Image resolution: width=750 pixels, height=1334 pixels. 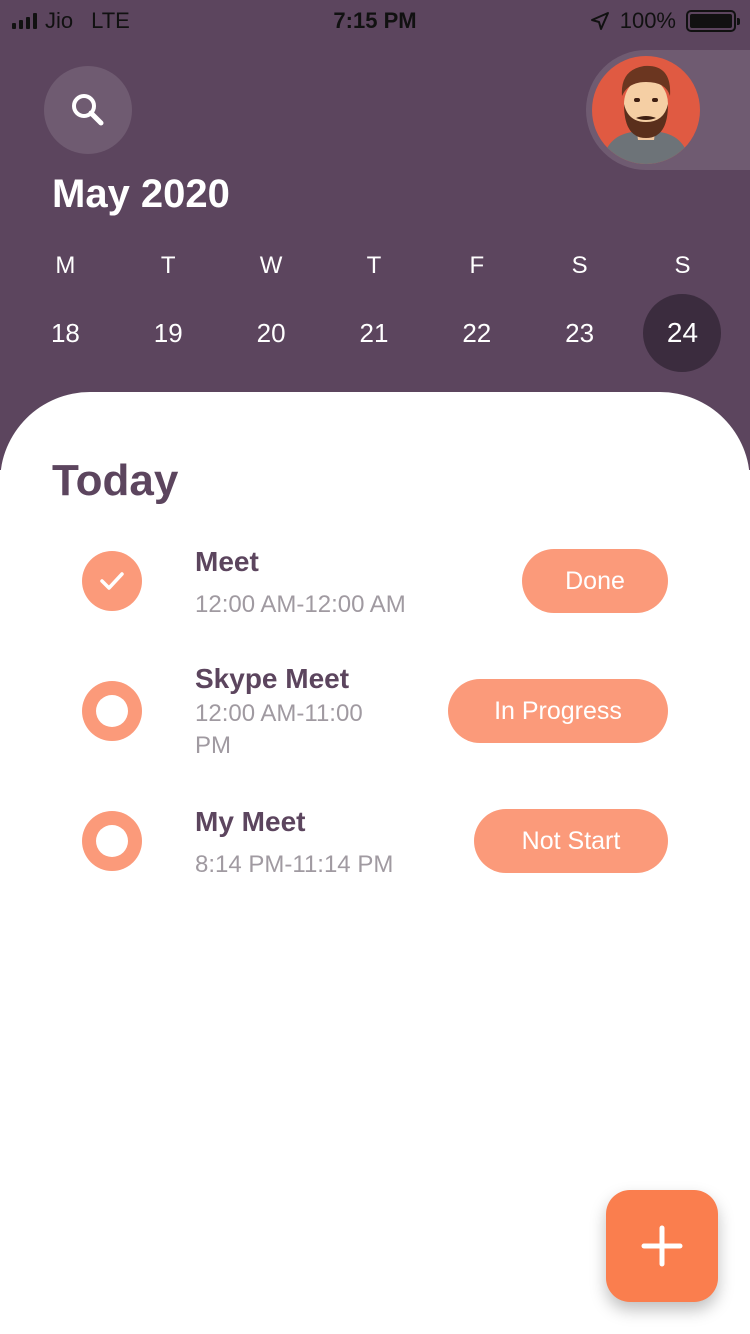 I want to click on date-label: 21, so click(x=374, y=332).